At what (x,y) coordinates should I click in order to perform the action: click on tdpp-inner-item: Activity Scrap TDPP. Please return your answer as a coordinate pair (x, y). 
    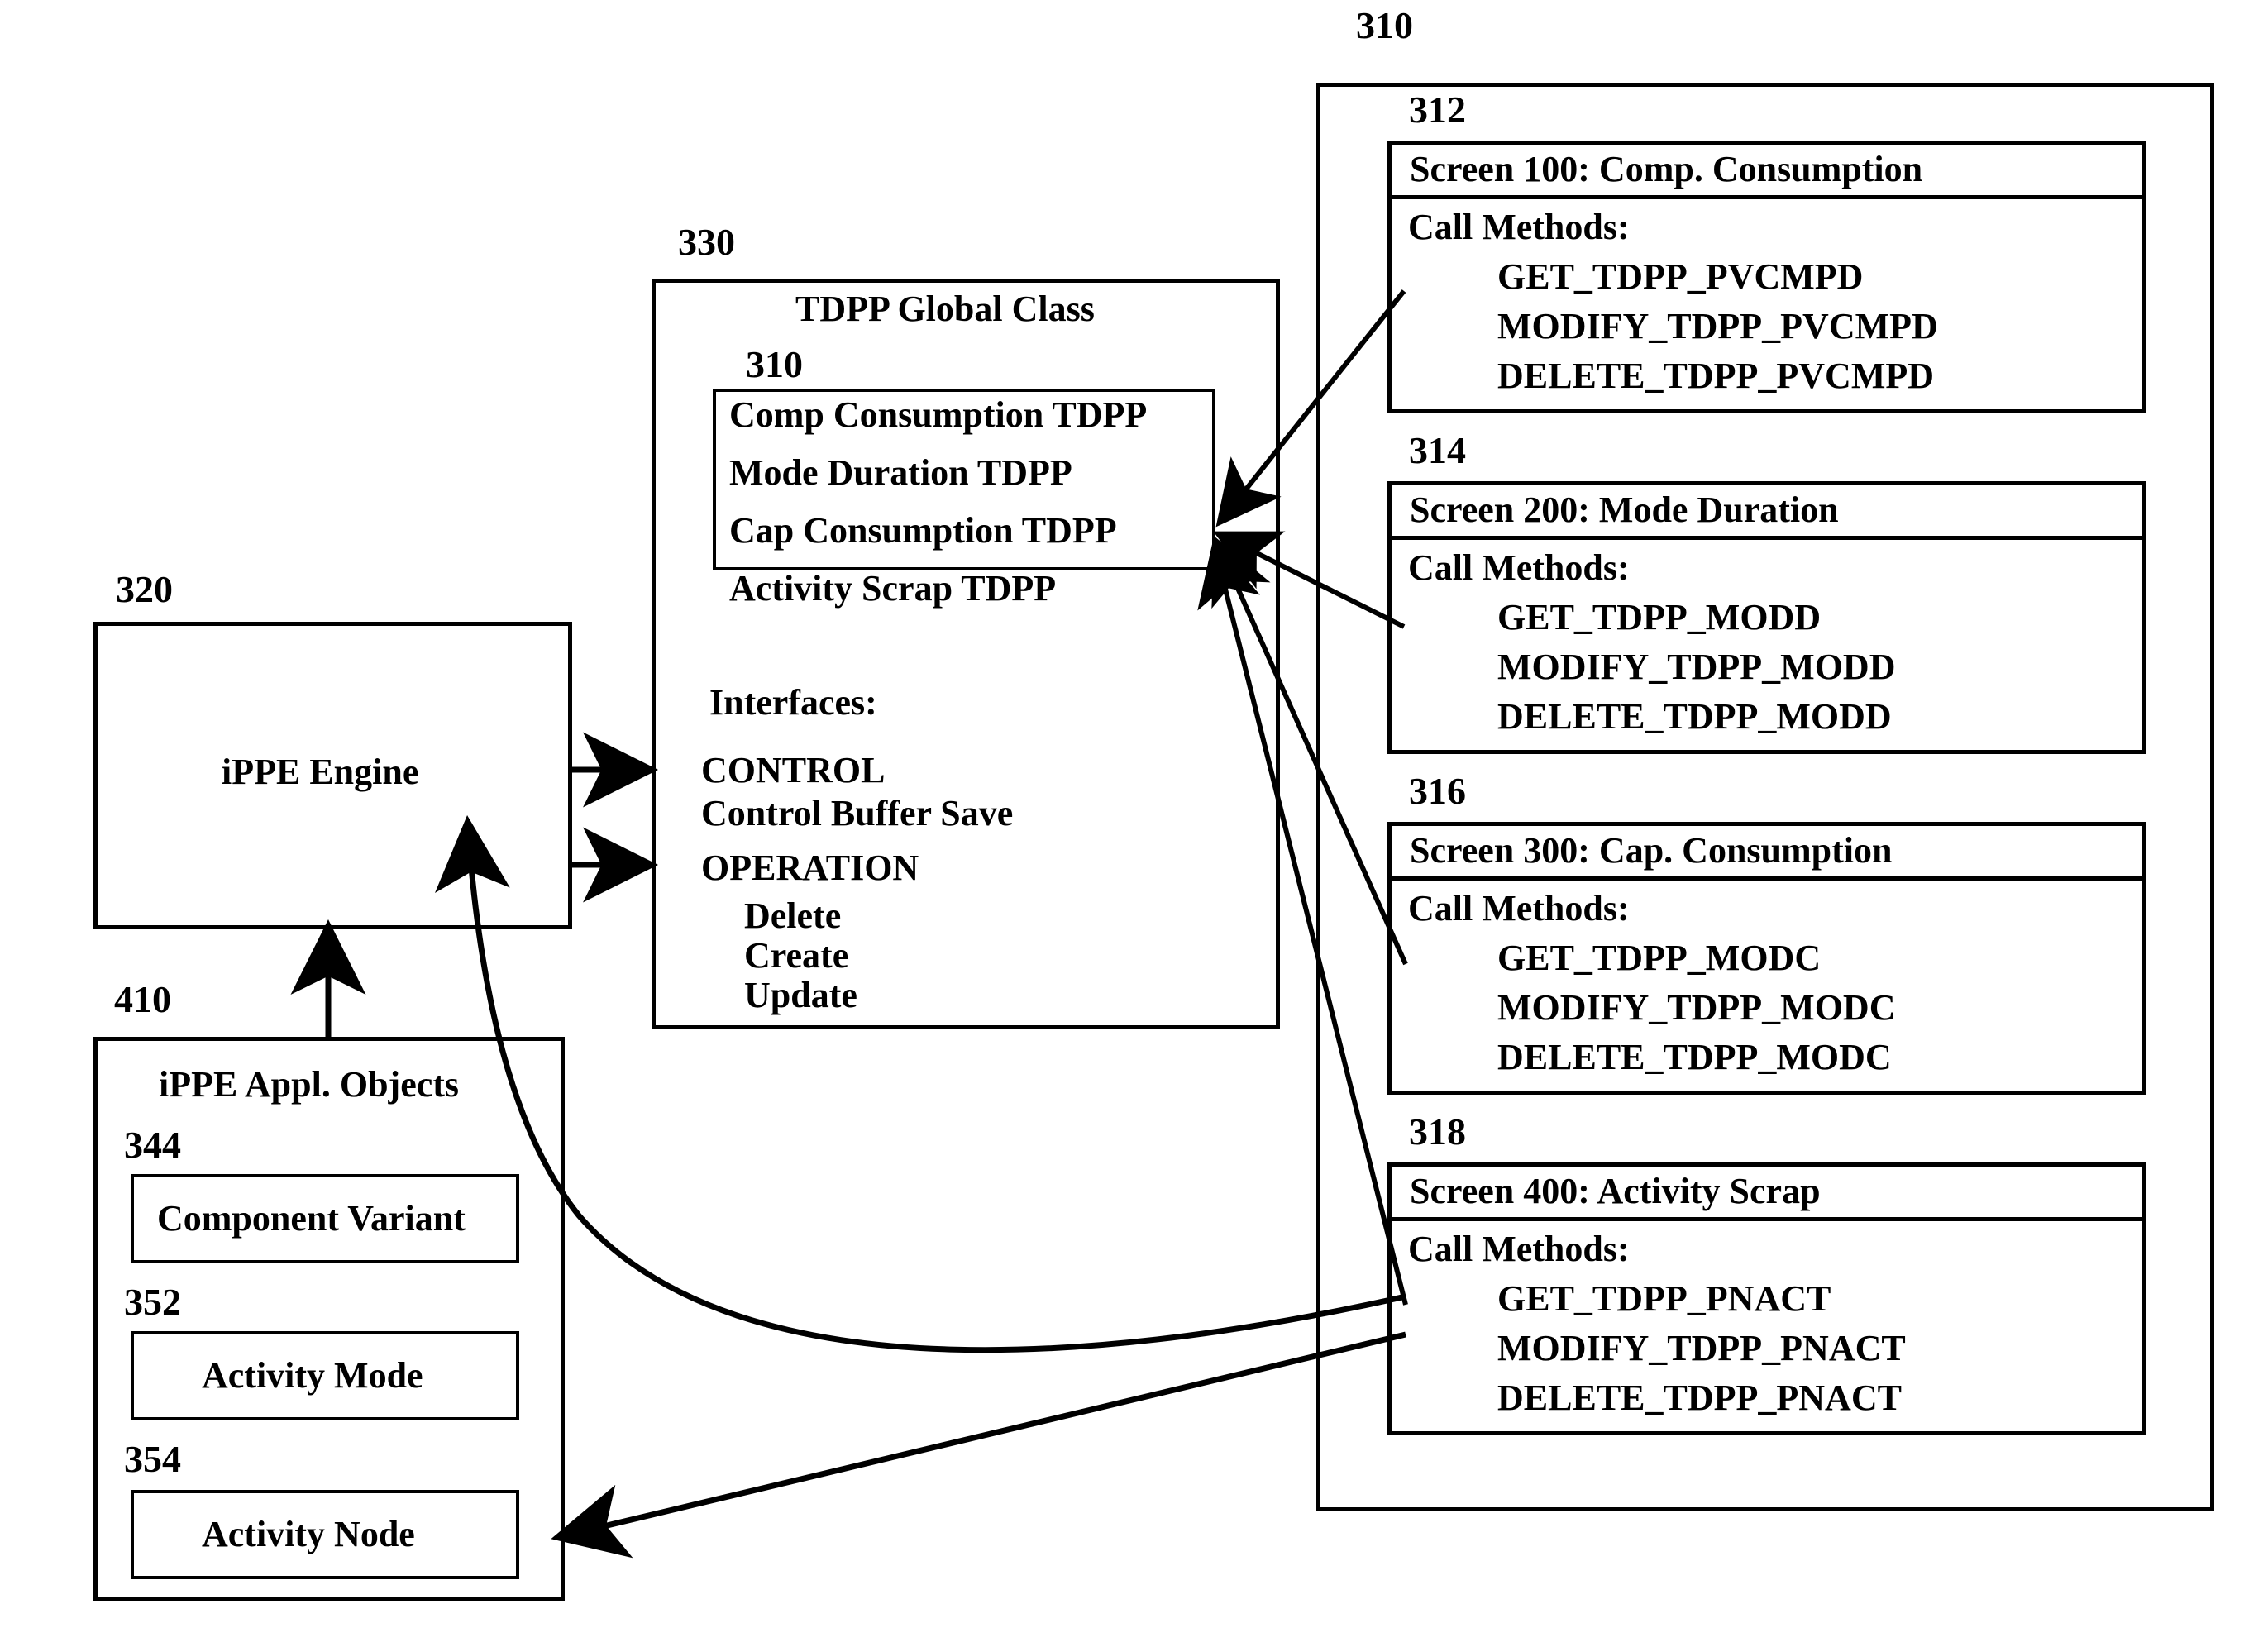
    Looking at the image, I should click on (893, 588).